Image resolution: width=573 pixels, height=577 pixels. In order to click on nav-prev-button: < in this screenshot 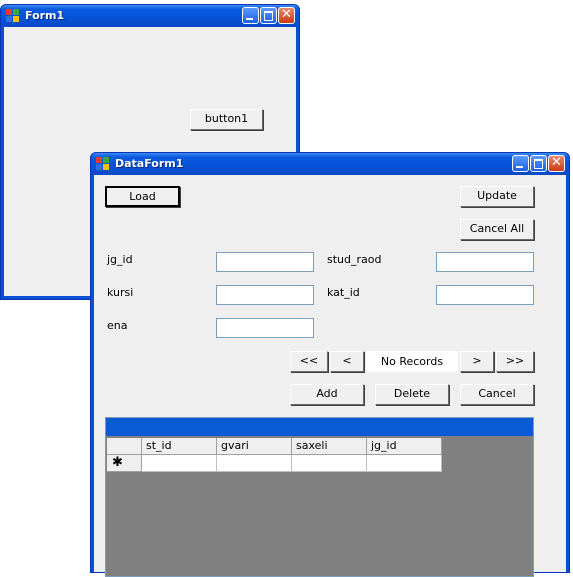, I will do `click(347, 361)`.